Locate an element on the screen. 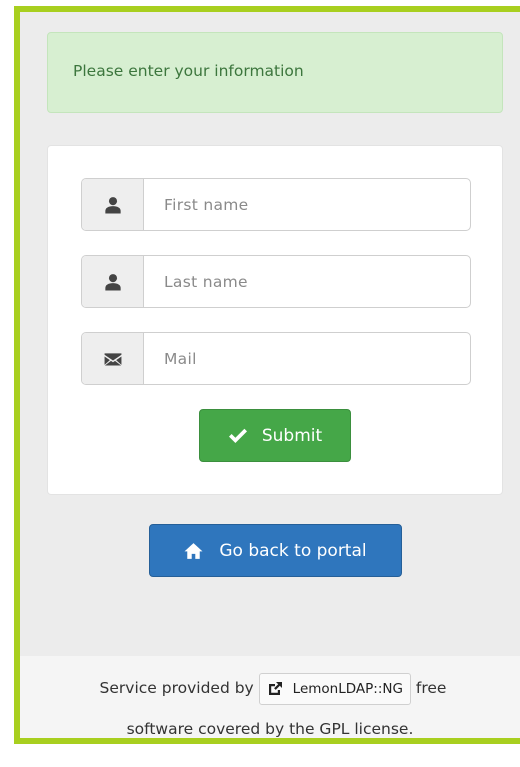 The height and width of the screenshot is (767, 520). home-icon is located at coordinates (193, 550).